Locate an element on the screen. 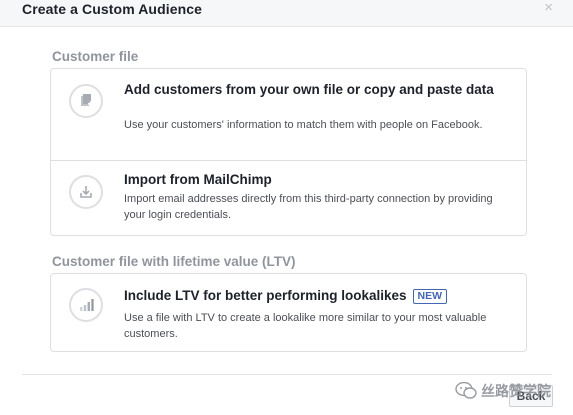 The image size is (573, 415). import-icon is located at coordinates (86, 192).